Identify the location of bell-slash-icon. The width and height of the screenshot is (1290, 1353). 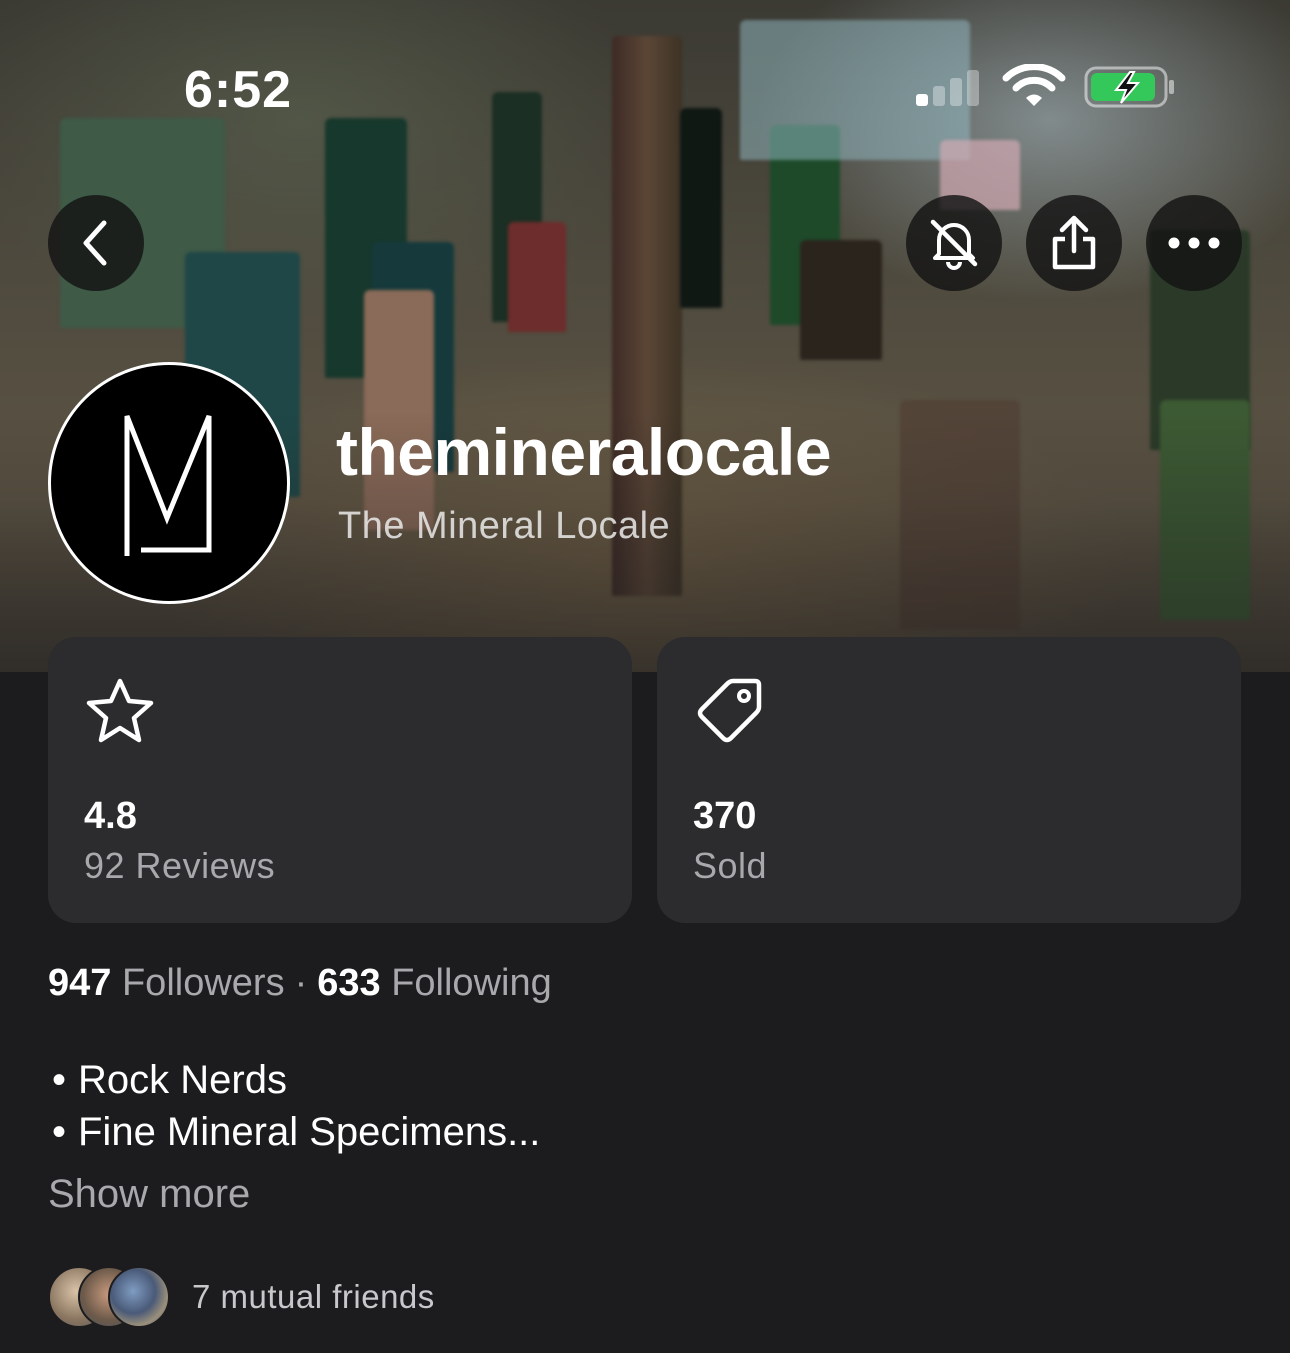
(954, 244).